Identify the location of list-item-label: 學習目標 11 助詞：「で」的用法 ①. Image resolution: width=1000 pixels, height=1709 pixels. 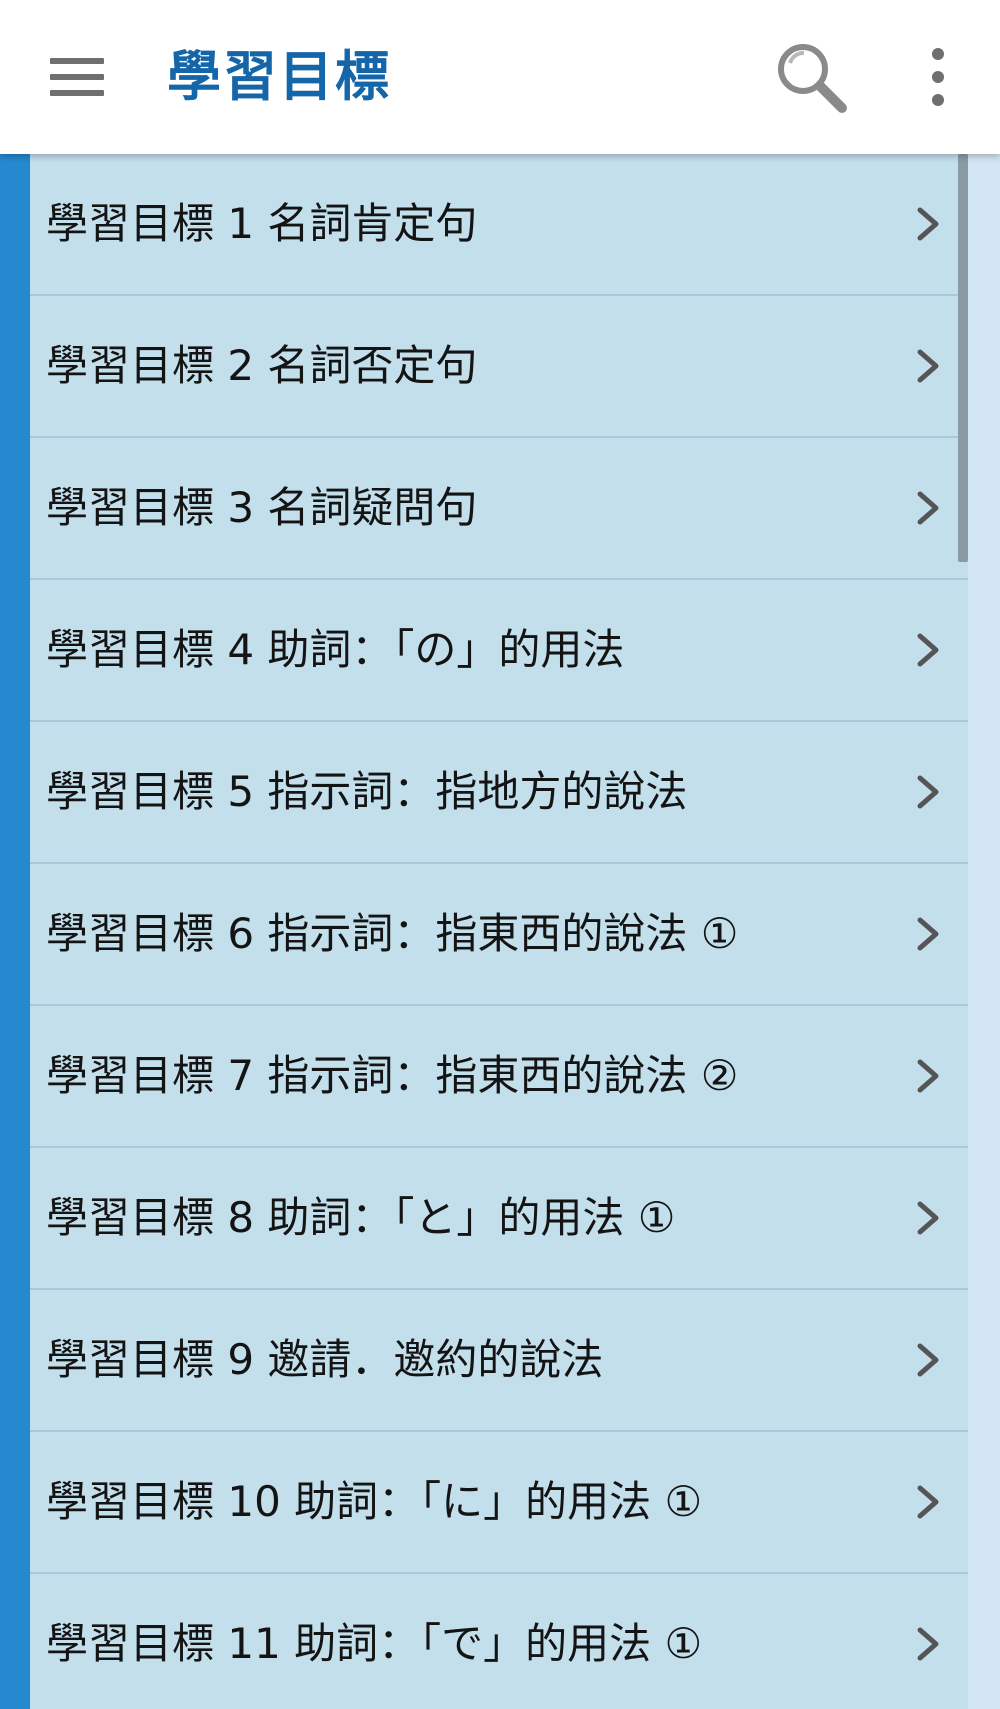
(374, 1643).